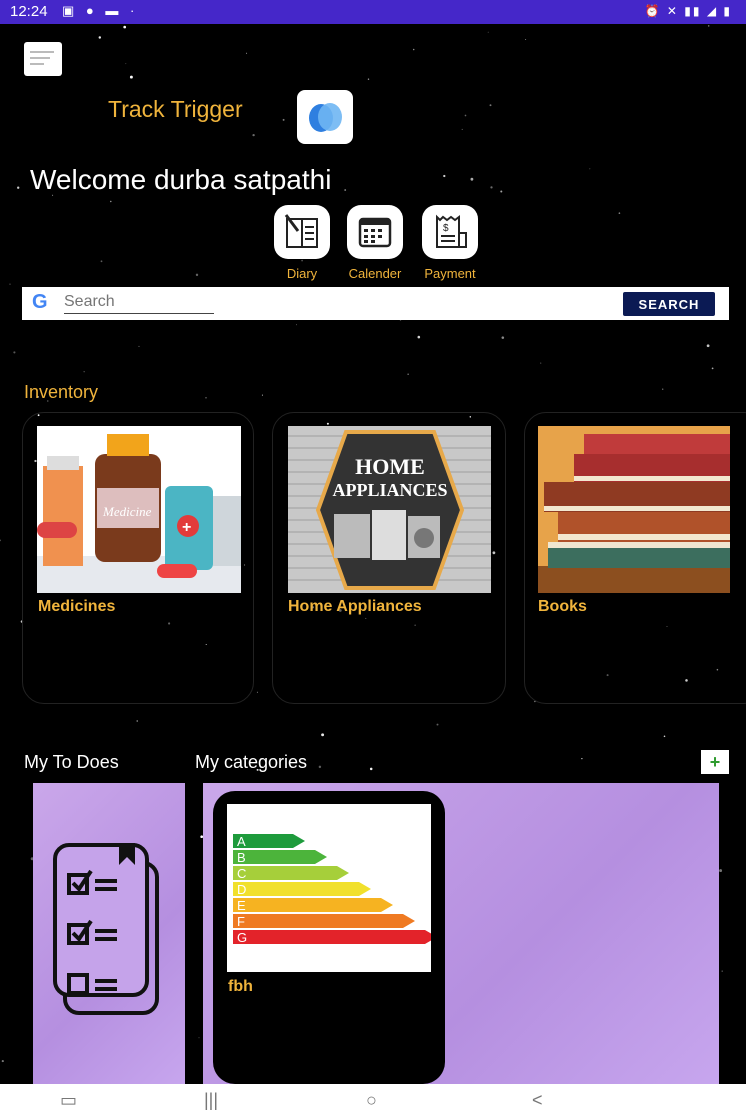 The height and width of the screenshot is (1120, 746). I want to click on back-button: <, so click(537, 1100).